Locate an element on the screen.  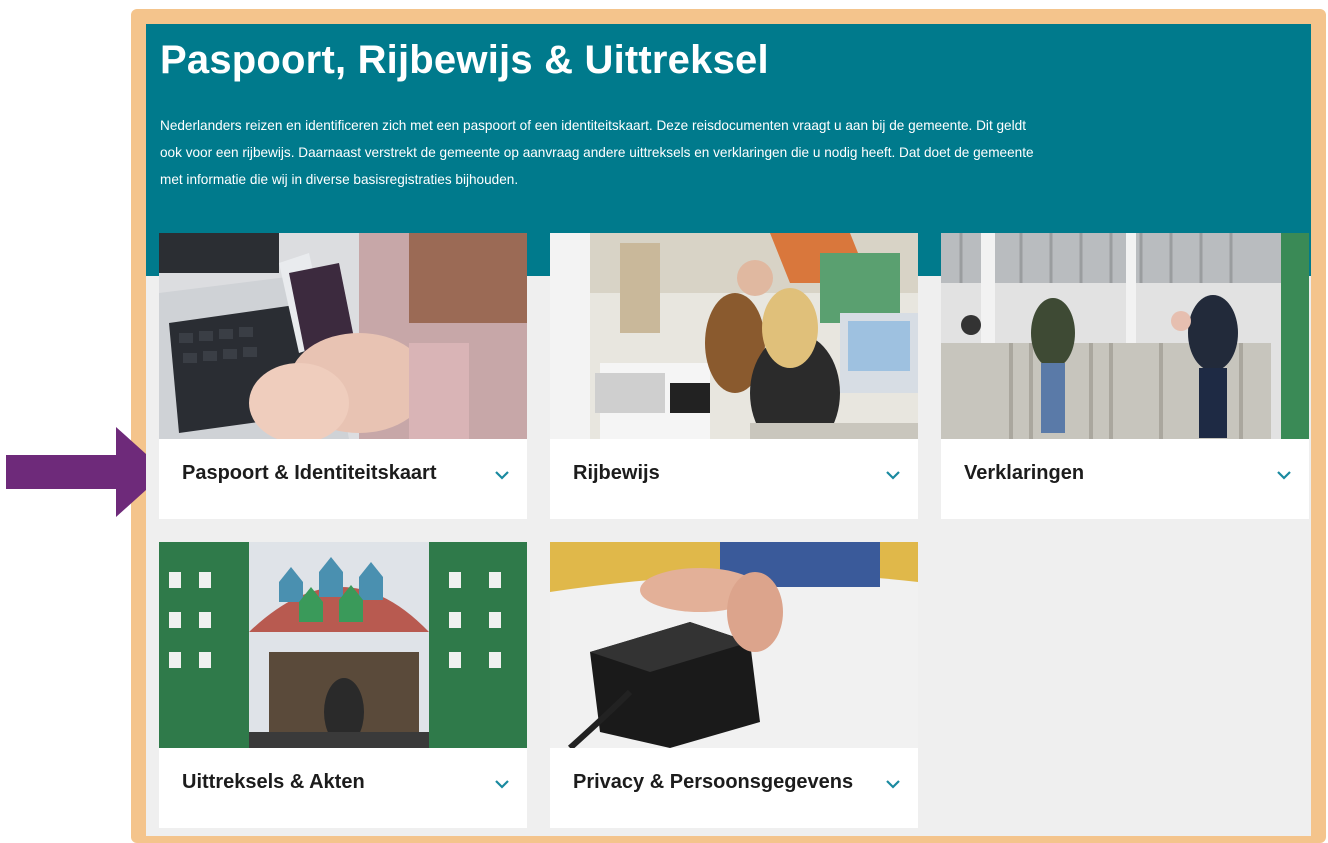
card-paspoort: Paspoort & Identiteitskaart is located at coordinates (343, 376).